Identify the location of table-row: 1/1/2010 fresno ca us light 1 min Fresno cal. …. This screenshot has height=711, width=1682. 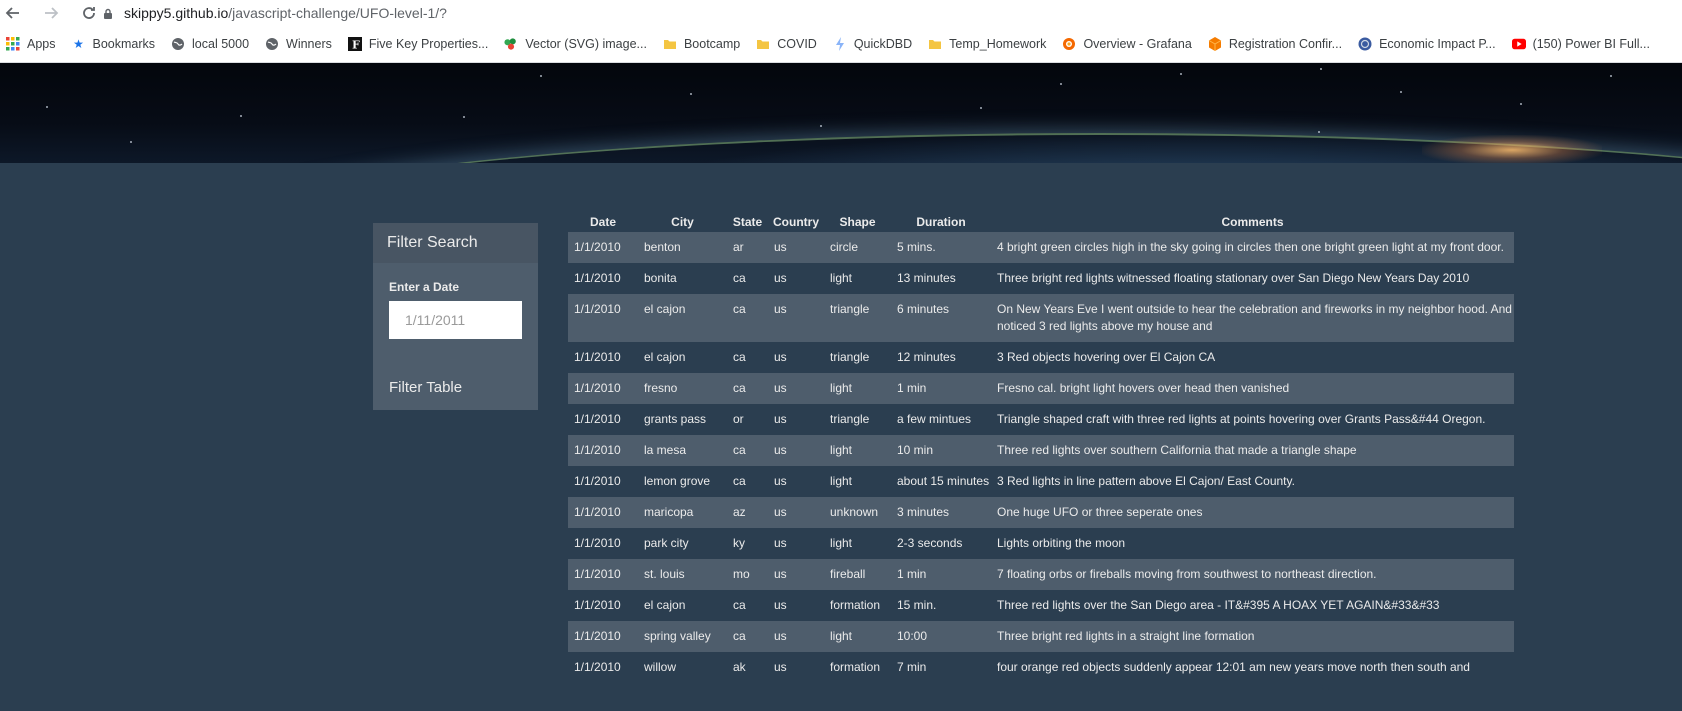
(1041, 388).